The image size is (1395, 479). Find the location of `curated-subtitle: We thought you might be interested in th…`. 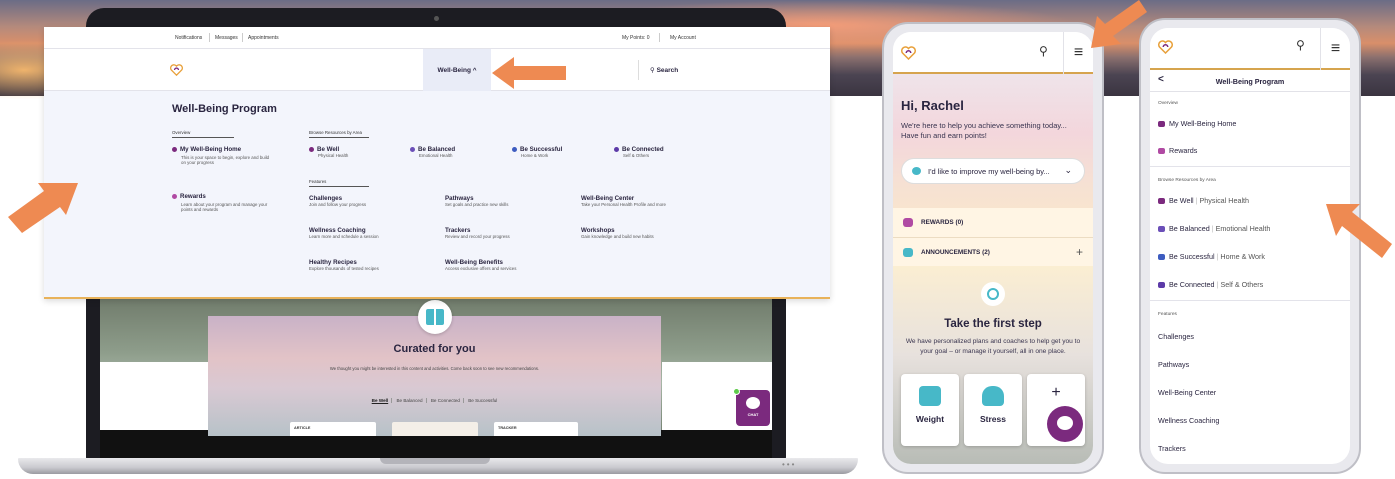

curated-subtitle: We thought you might be interested in th… is located at coordinates (434, 368).